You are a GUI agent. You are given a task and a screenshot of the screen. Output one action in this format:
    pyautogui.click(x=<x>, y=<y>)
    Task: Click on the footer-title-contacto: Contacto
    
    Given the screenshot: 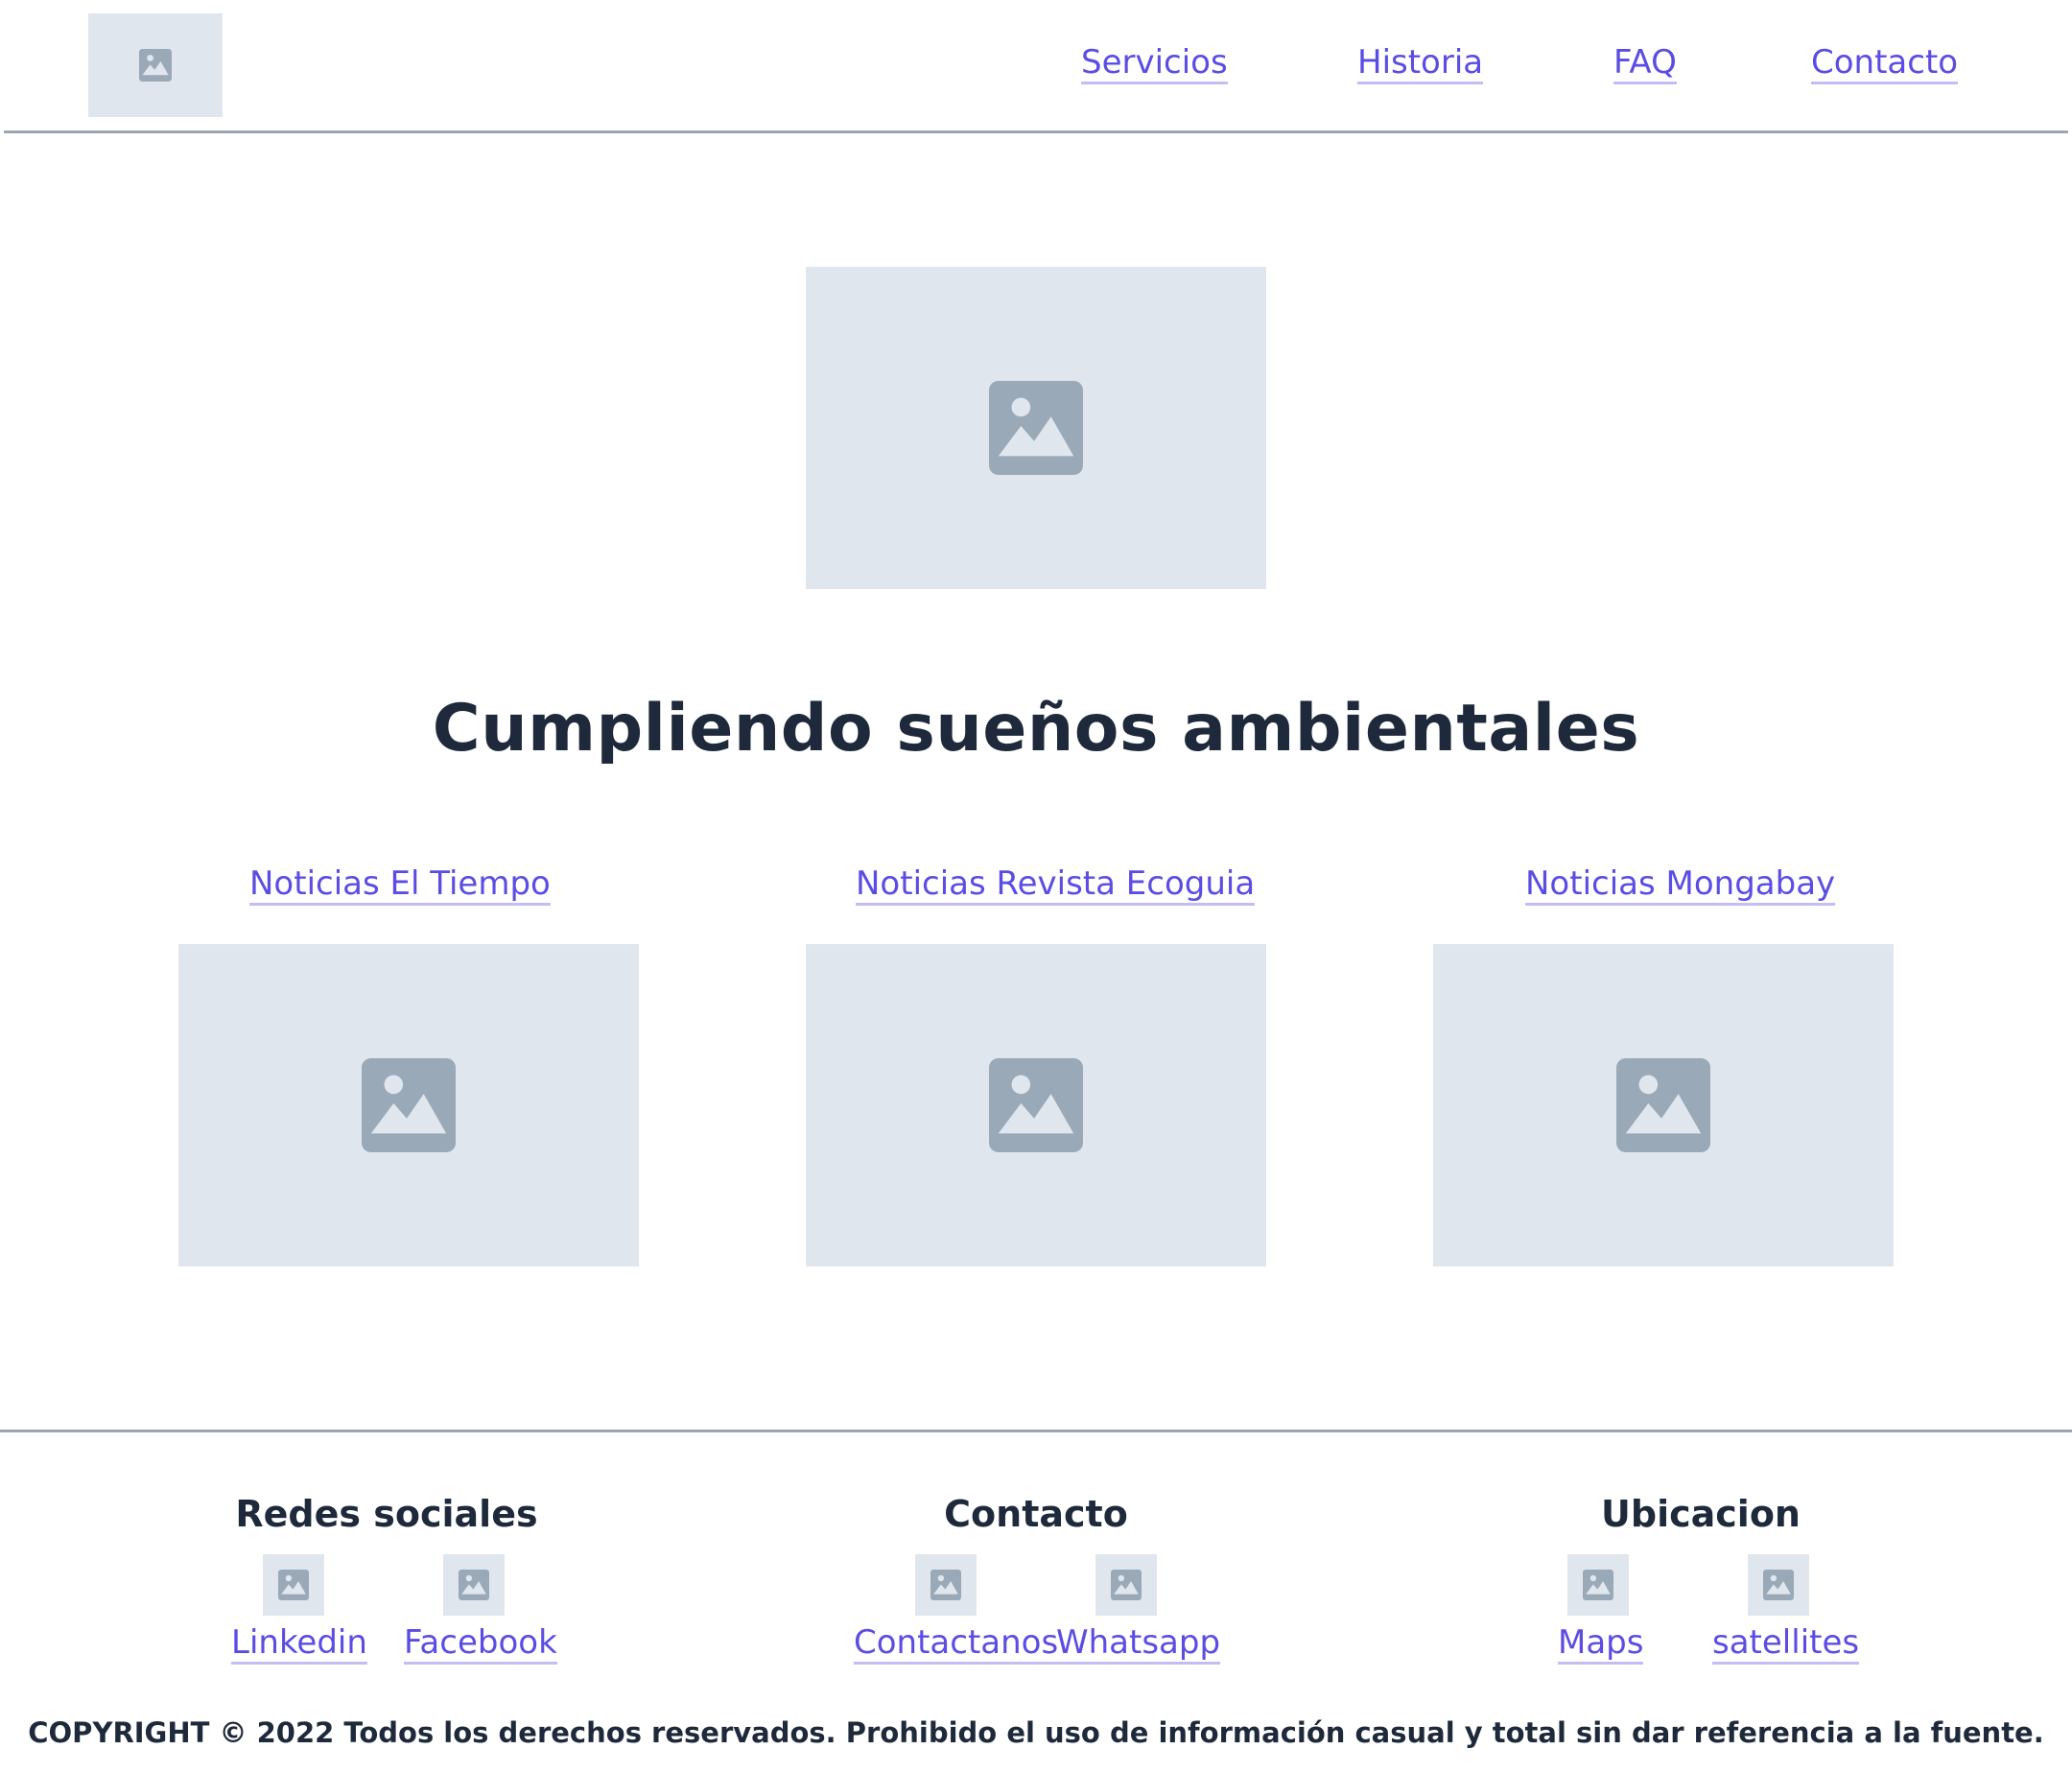 What is the action you would take?
    pyautogui.click(x=1036, y=1514)
    